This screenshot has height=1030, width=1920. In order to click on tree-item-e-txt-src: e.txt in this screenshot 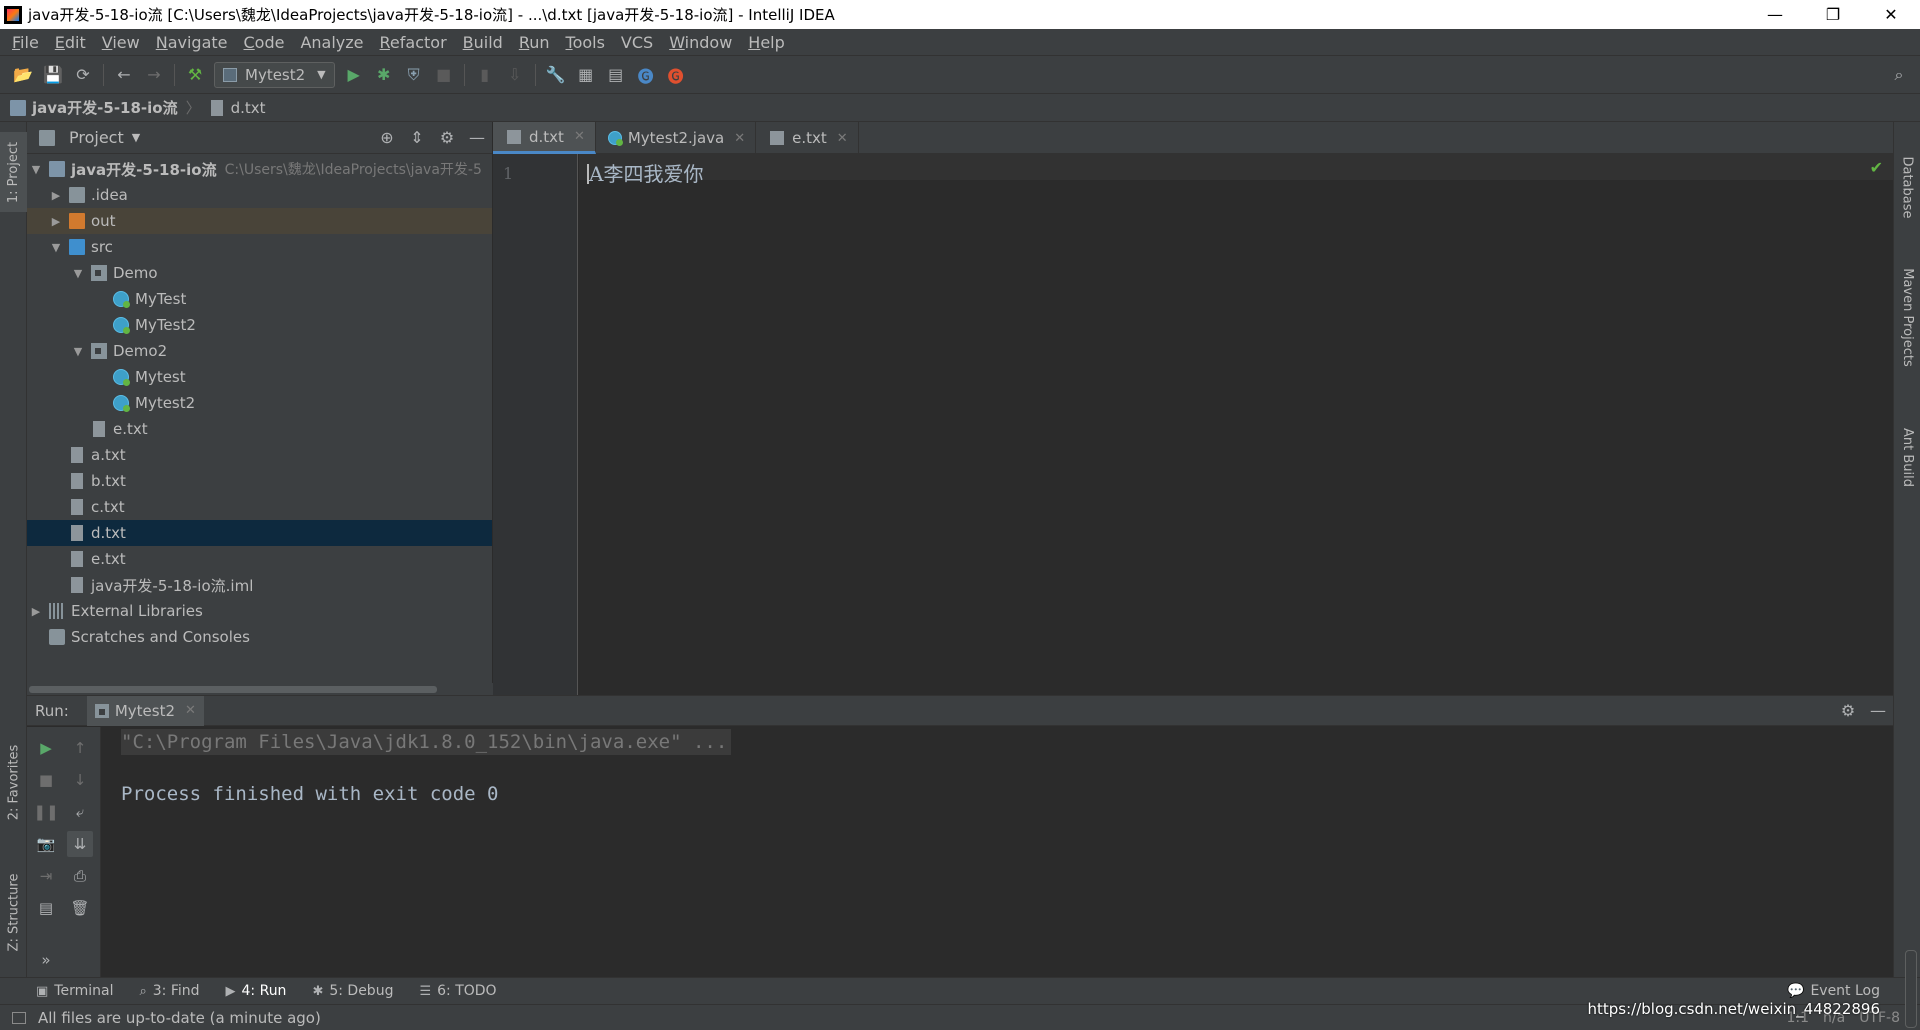, I will do `click(259, 429)`.